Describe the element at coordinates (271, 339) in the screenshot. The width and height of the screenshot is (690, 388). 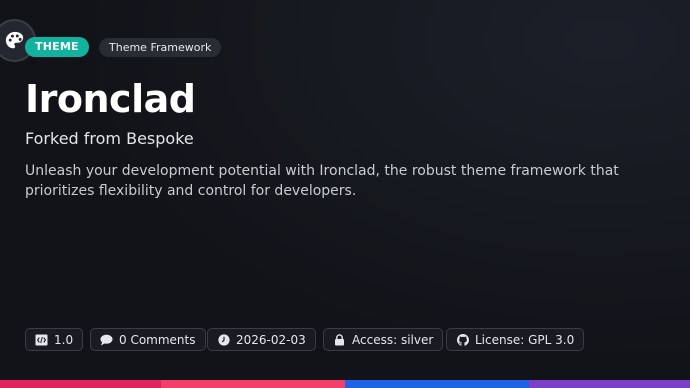
I see `date-text: 2026-02-03` at that location.